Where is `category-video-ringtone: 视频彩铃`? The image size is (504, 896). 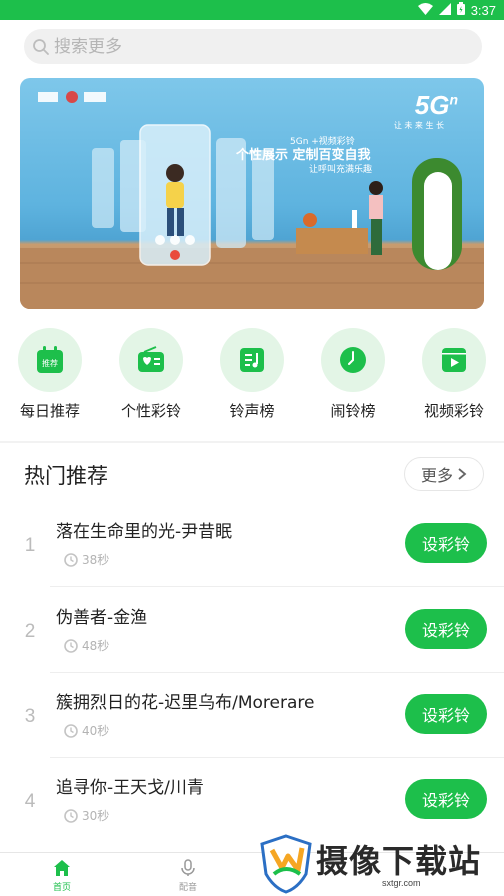 category-video-ringtone: 视频彩铃 is located at coordinates (454, 374).